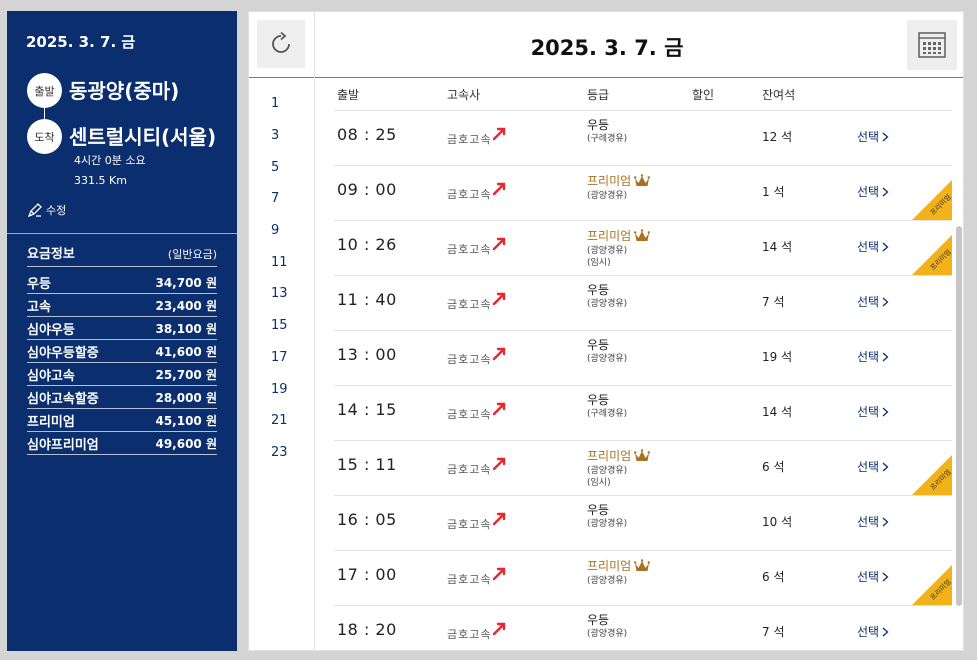 Image resolution: width=977 pixels, height=660 pixels. I want to click on schedule-row: 08 : 25 금호고속 우등 (구례경유) 12 석 선택, so click(643, 138).